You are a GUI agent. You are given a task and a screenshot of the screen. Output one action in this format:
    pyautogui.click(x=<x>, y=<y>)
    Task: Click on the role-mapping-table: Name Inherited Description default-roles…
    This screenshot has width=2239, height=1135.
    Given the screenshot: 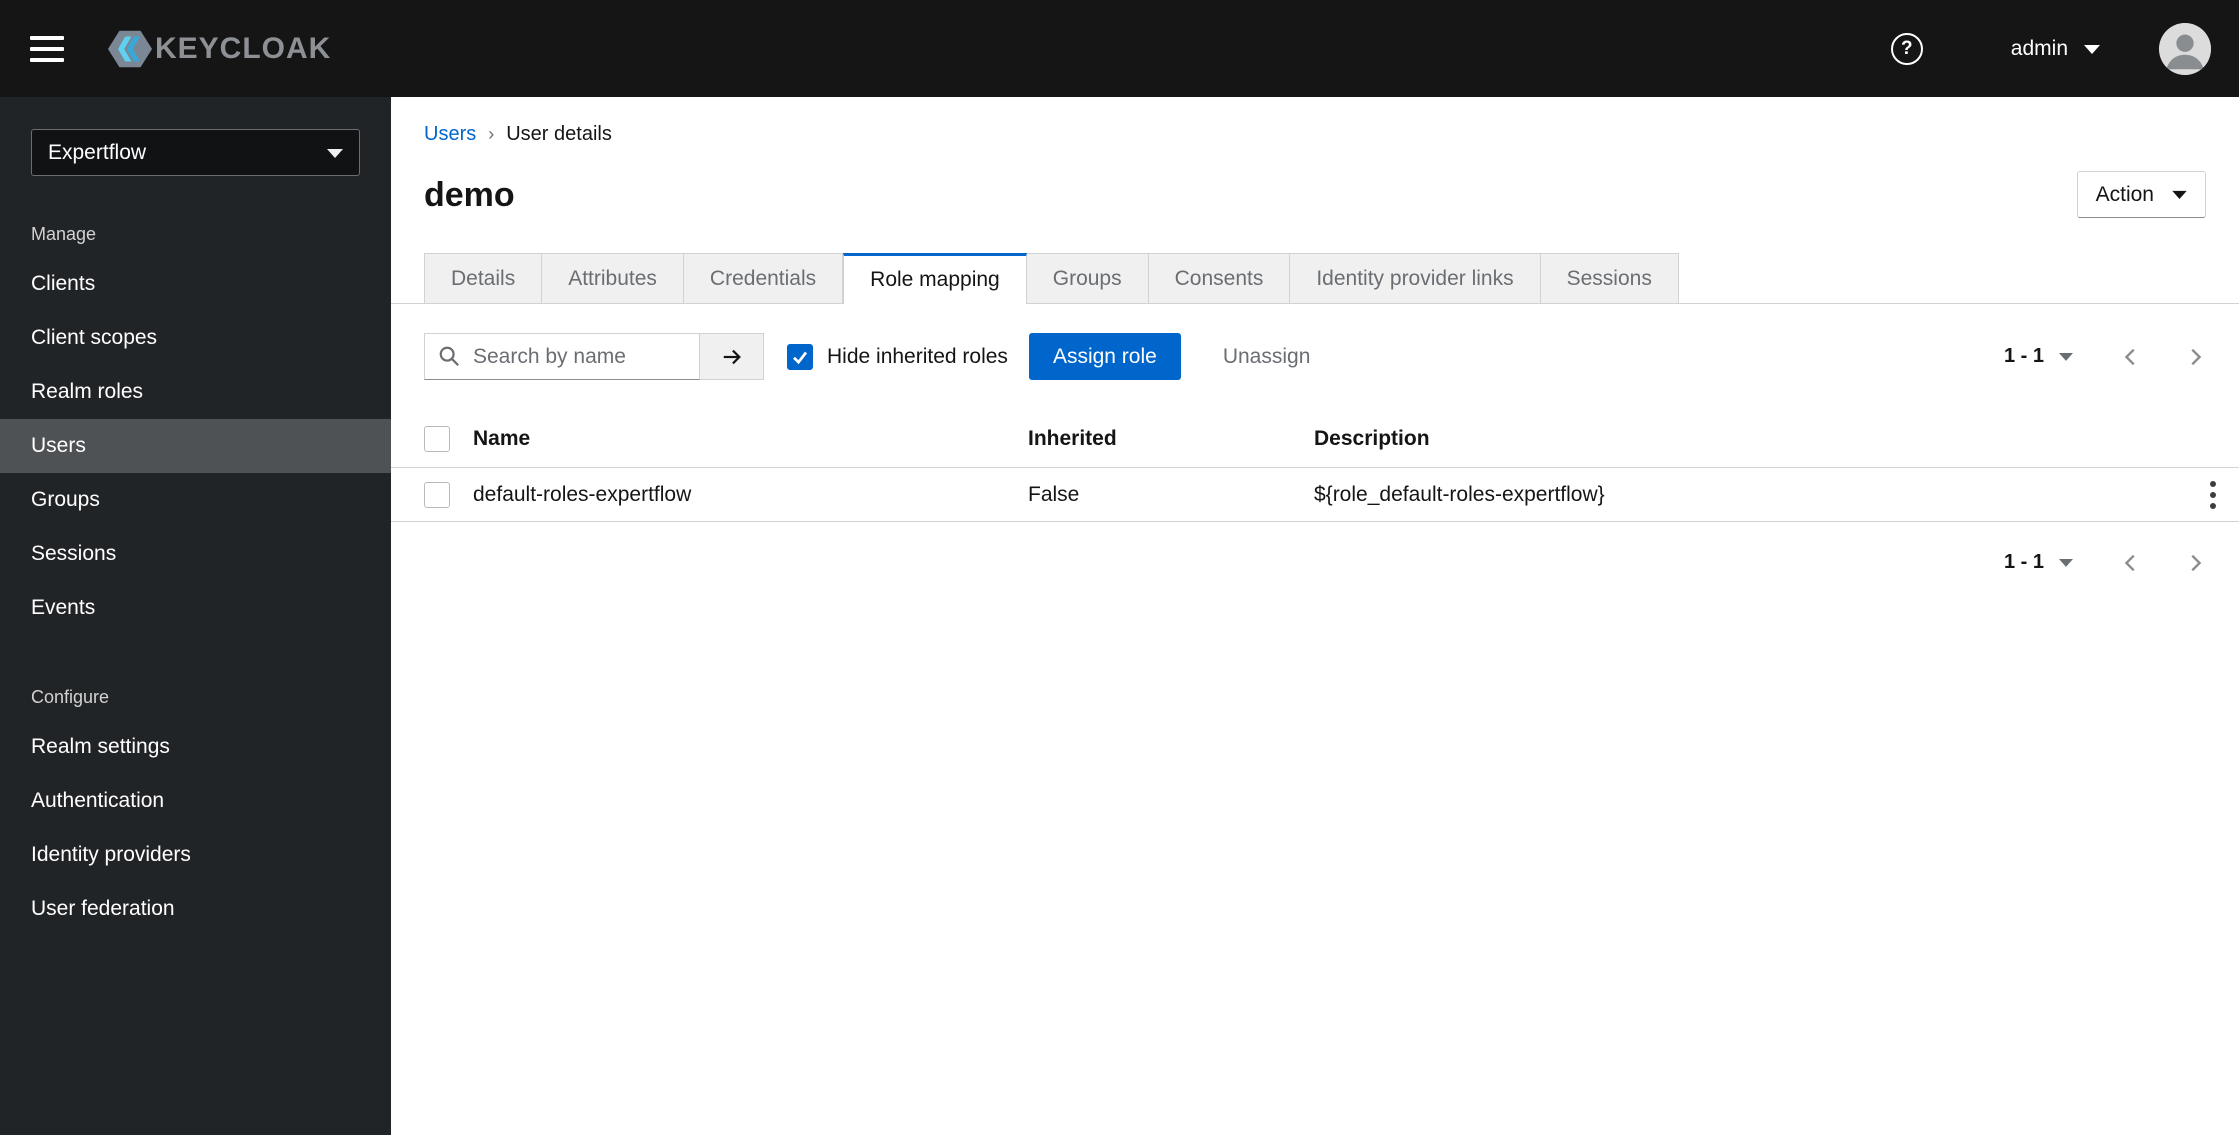 What is the action you would take?
    pyautogui.click(x=1315, y=466)
    